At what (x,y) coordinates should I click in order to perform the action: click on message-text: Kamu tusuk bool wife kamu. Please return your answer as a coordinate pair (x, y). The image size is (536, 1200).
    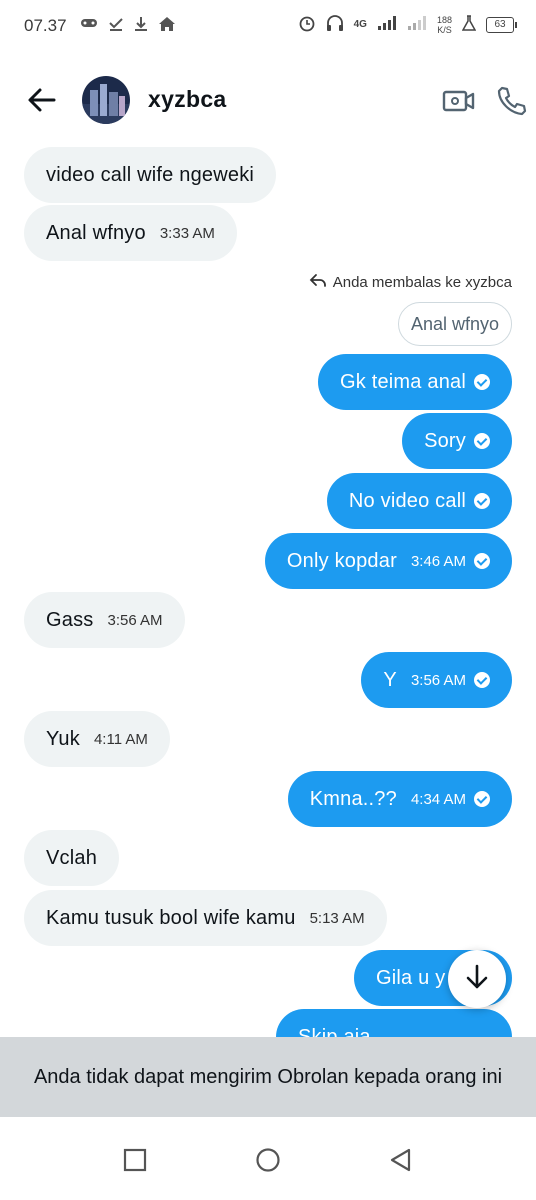
    Looking at the image, I should click on (171, 917).